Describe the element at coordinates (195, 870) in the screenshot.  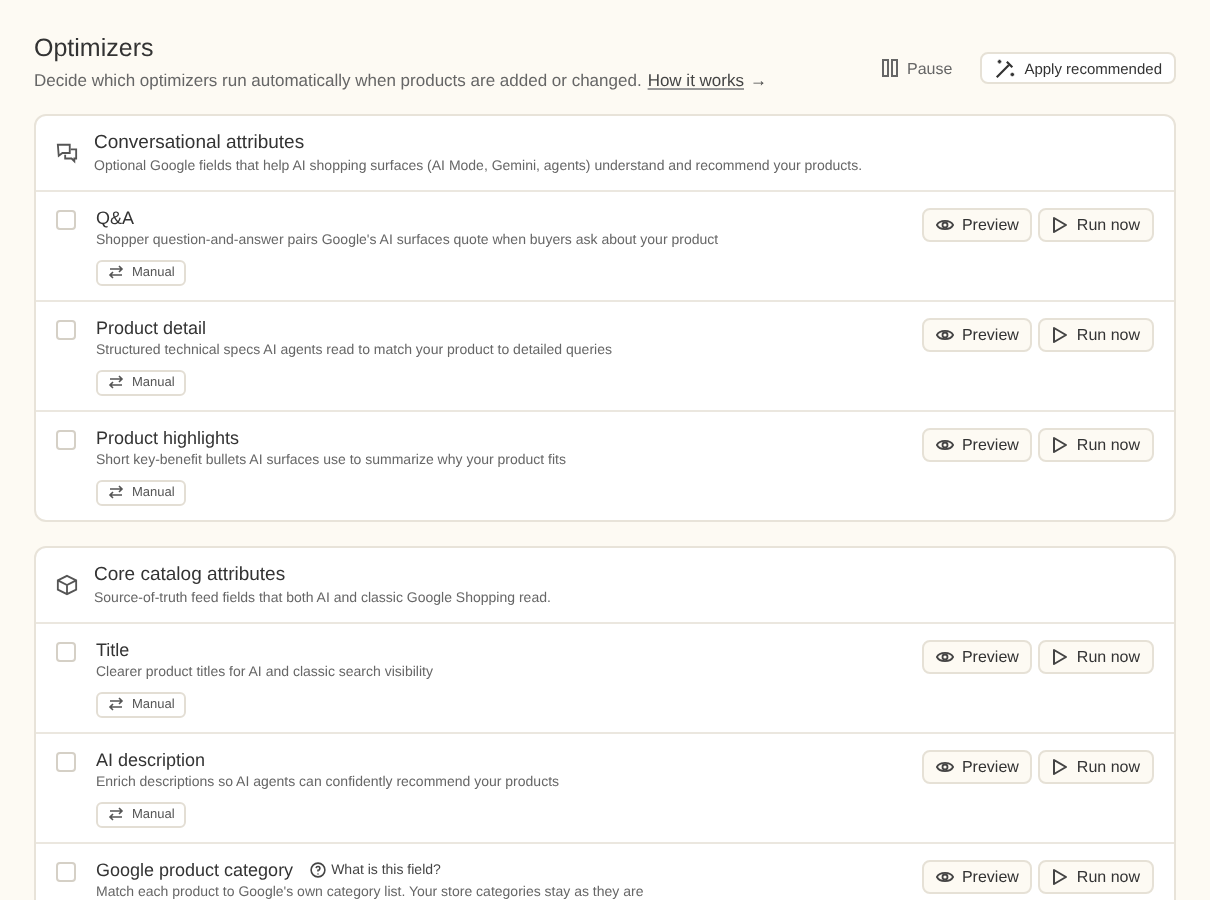
I see `optimizer-name: Google product category` at that location.